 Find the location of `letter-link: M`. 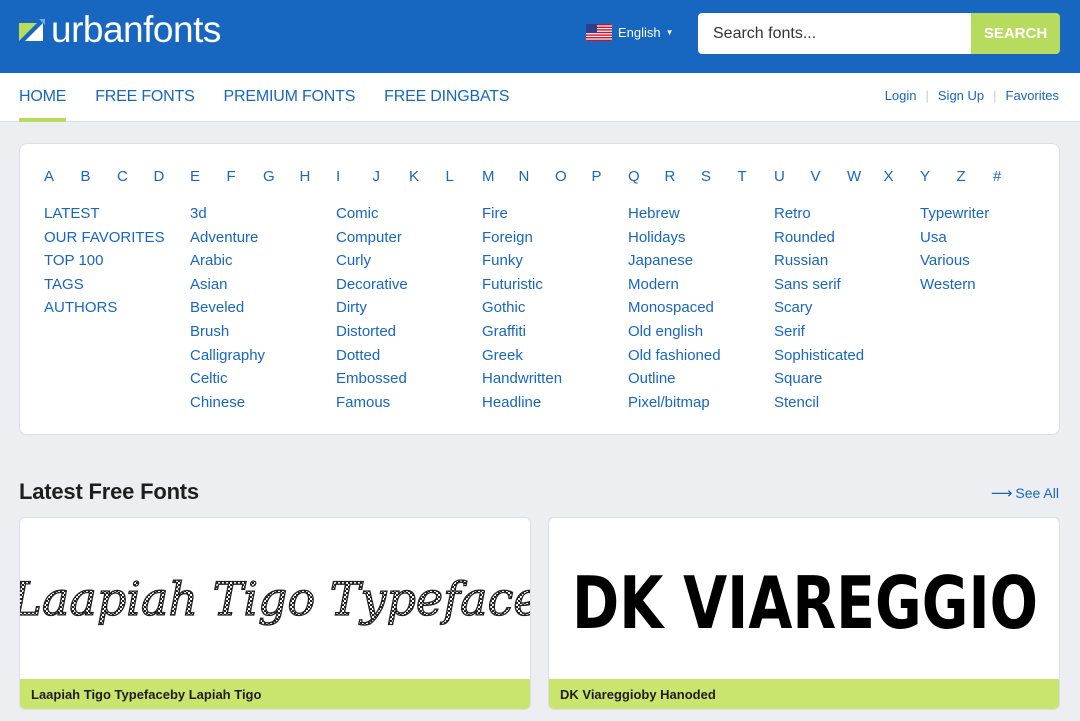

letter-link: M is located at coordinates (500, 176).